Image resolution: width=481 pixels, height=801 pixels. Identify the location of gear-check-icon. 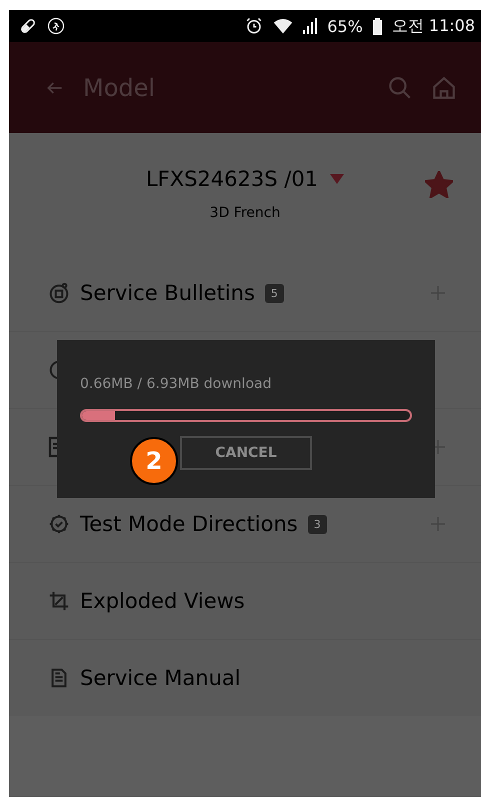
(59, 524).